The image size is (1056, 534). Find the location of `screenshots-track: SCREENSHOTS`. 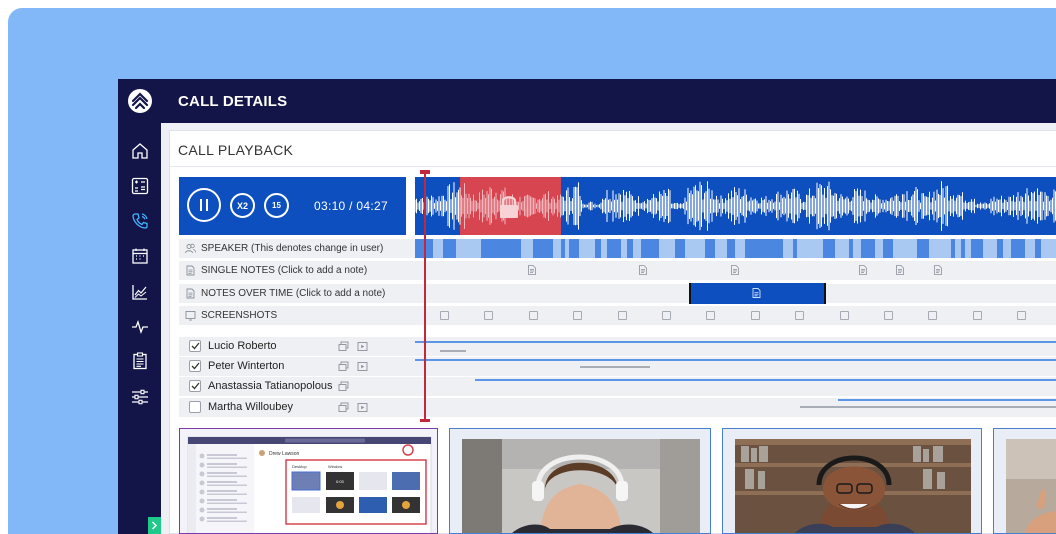

screenshots-track: SCREENSHOTS is located at coordinates (617, 315).